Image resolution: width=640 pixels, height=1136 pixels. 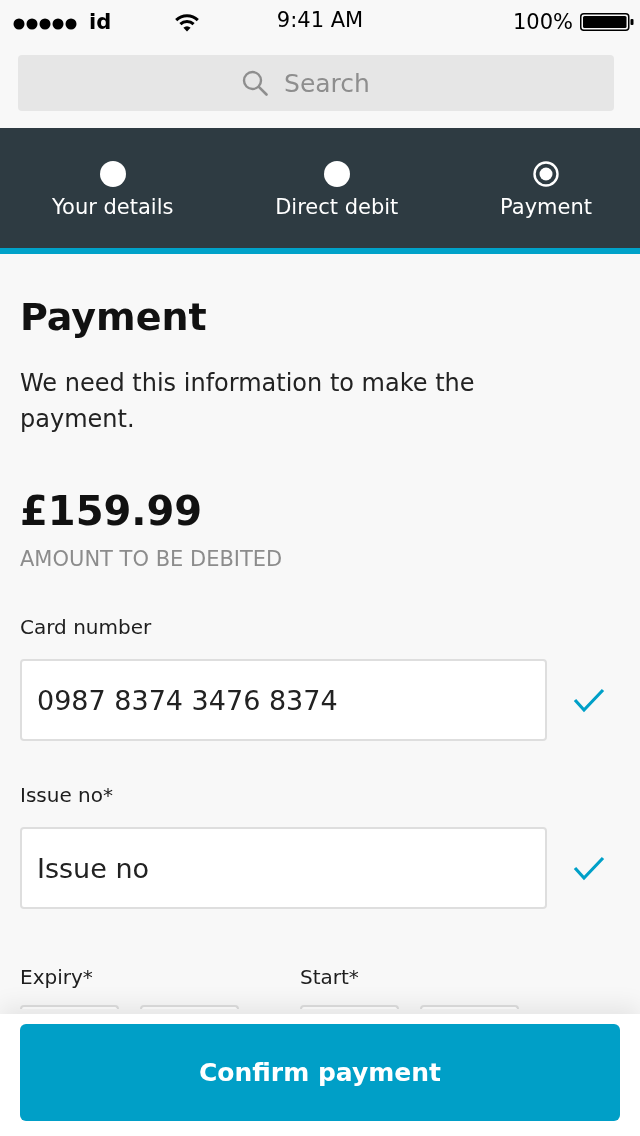 I want to click on field-label: Start*, so click(x=330, y=977).